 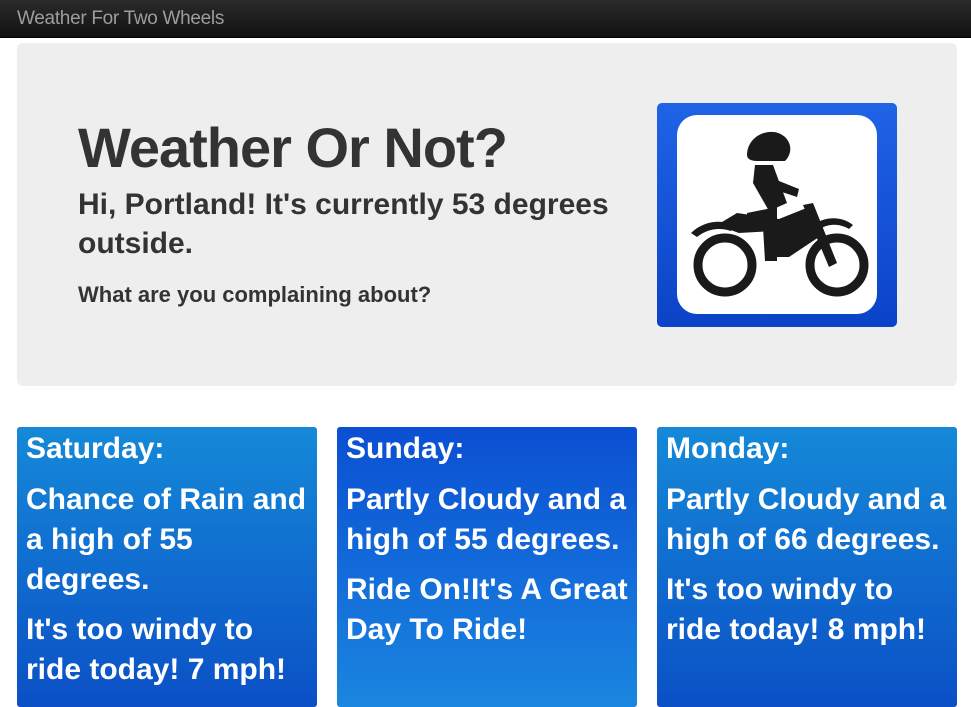 What do you see at coordinates (806, 519) in the screenshot?
I see `forecast-summary: Partly Cloudy and a high of 66 degrees.` at bounding box center [806, 519].